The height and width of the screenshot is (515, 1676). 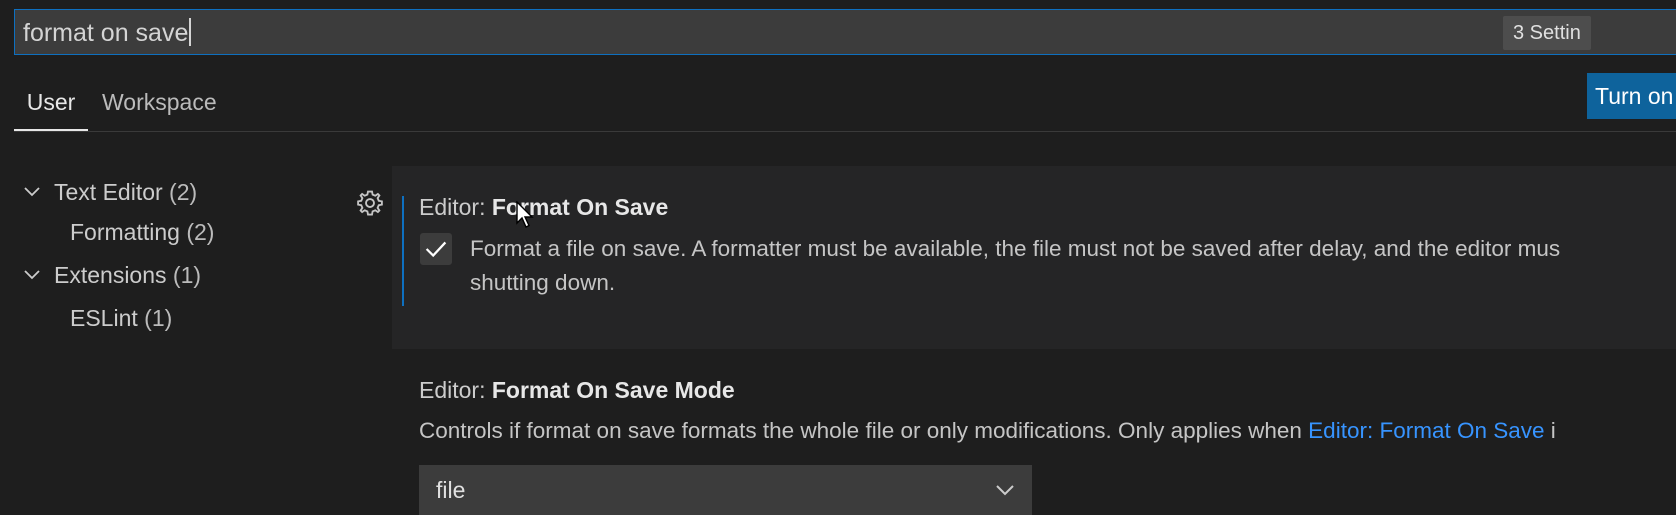 I want to click on turn-on-sync-button: Turn on, so click(x=1631, y=96).